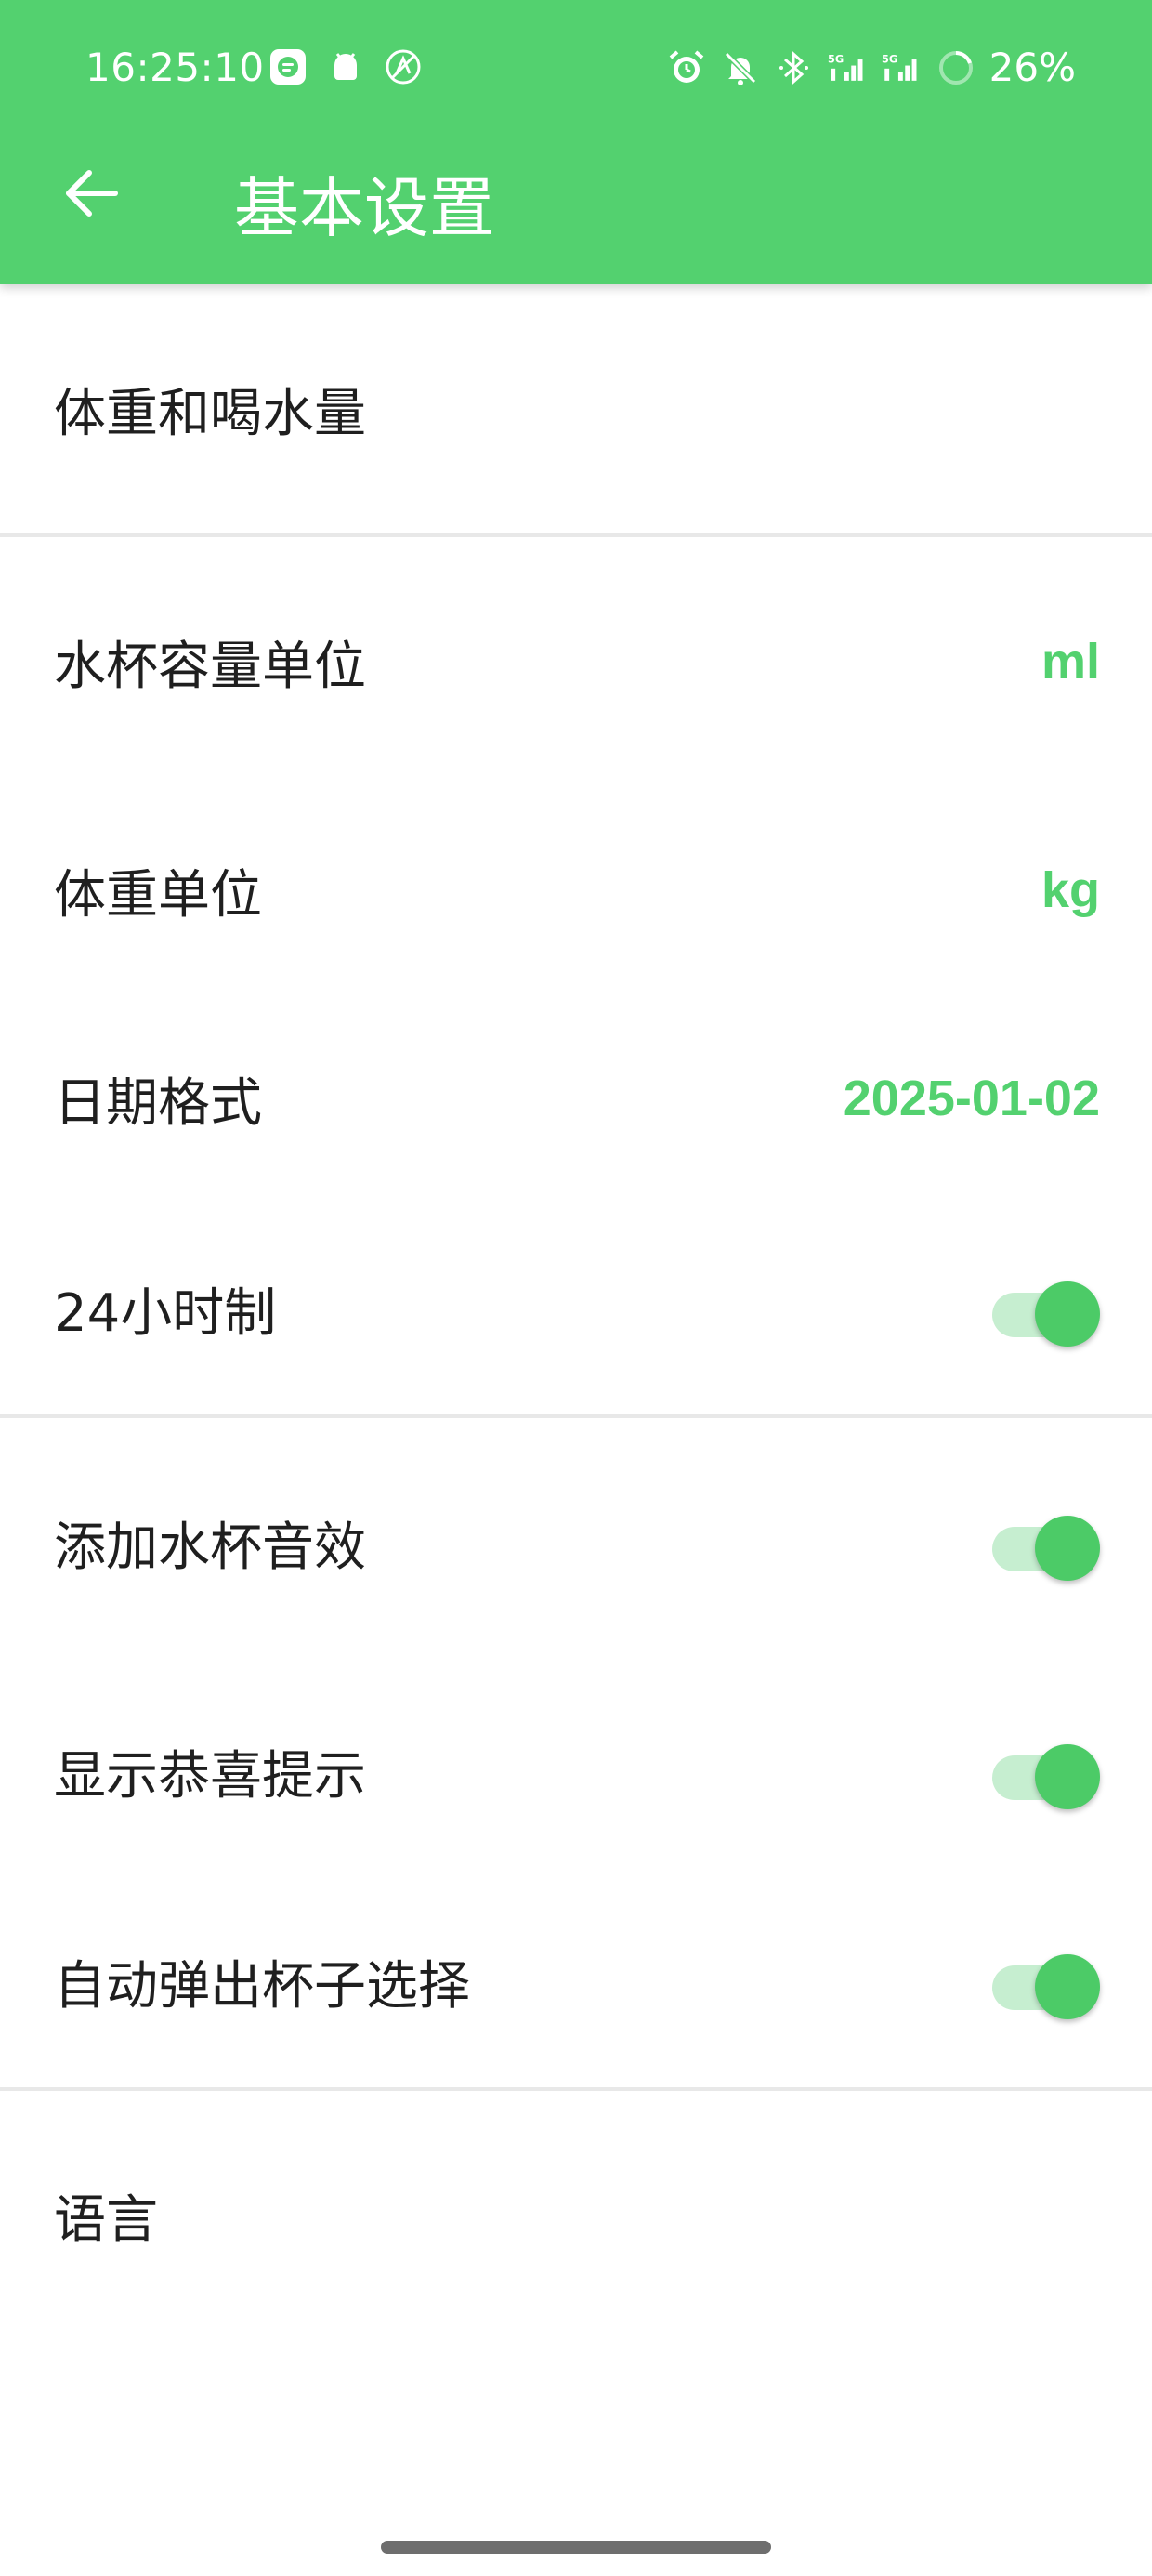 This screenshot has height=2576, width=1152. Describe the element at coordinates (871, 67) in the screenshot. I see `status-right-icons: 5G 5G 26%` at that location.